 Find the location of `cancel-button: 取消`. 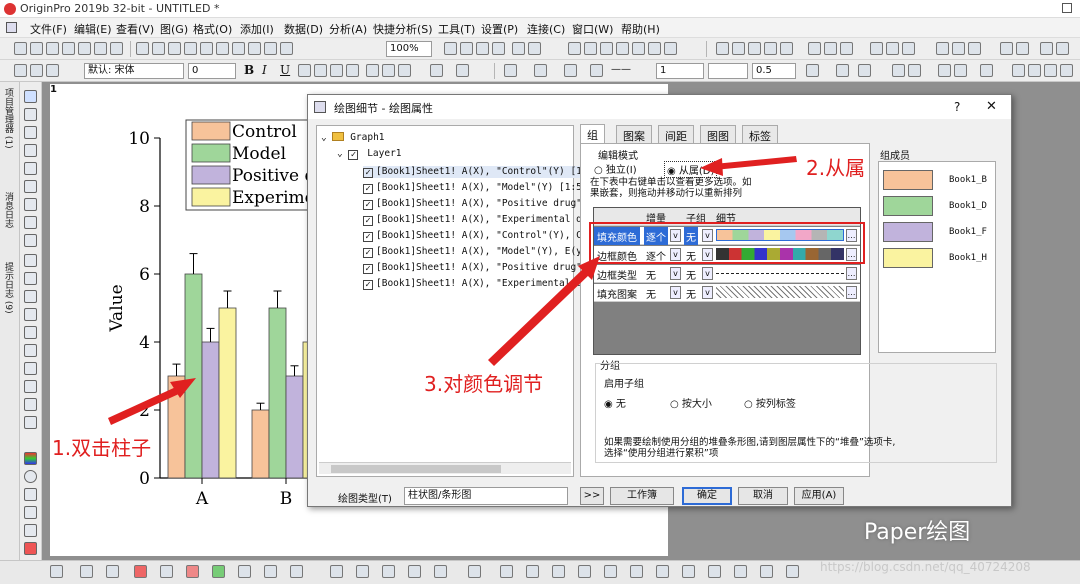

cancel-button: 取消 is located at coordinates (763, 496).